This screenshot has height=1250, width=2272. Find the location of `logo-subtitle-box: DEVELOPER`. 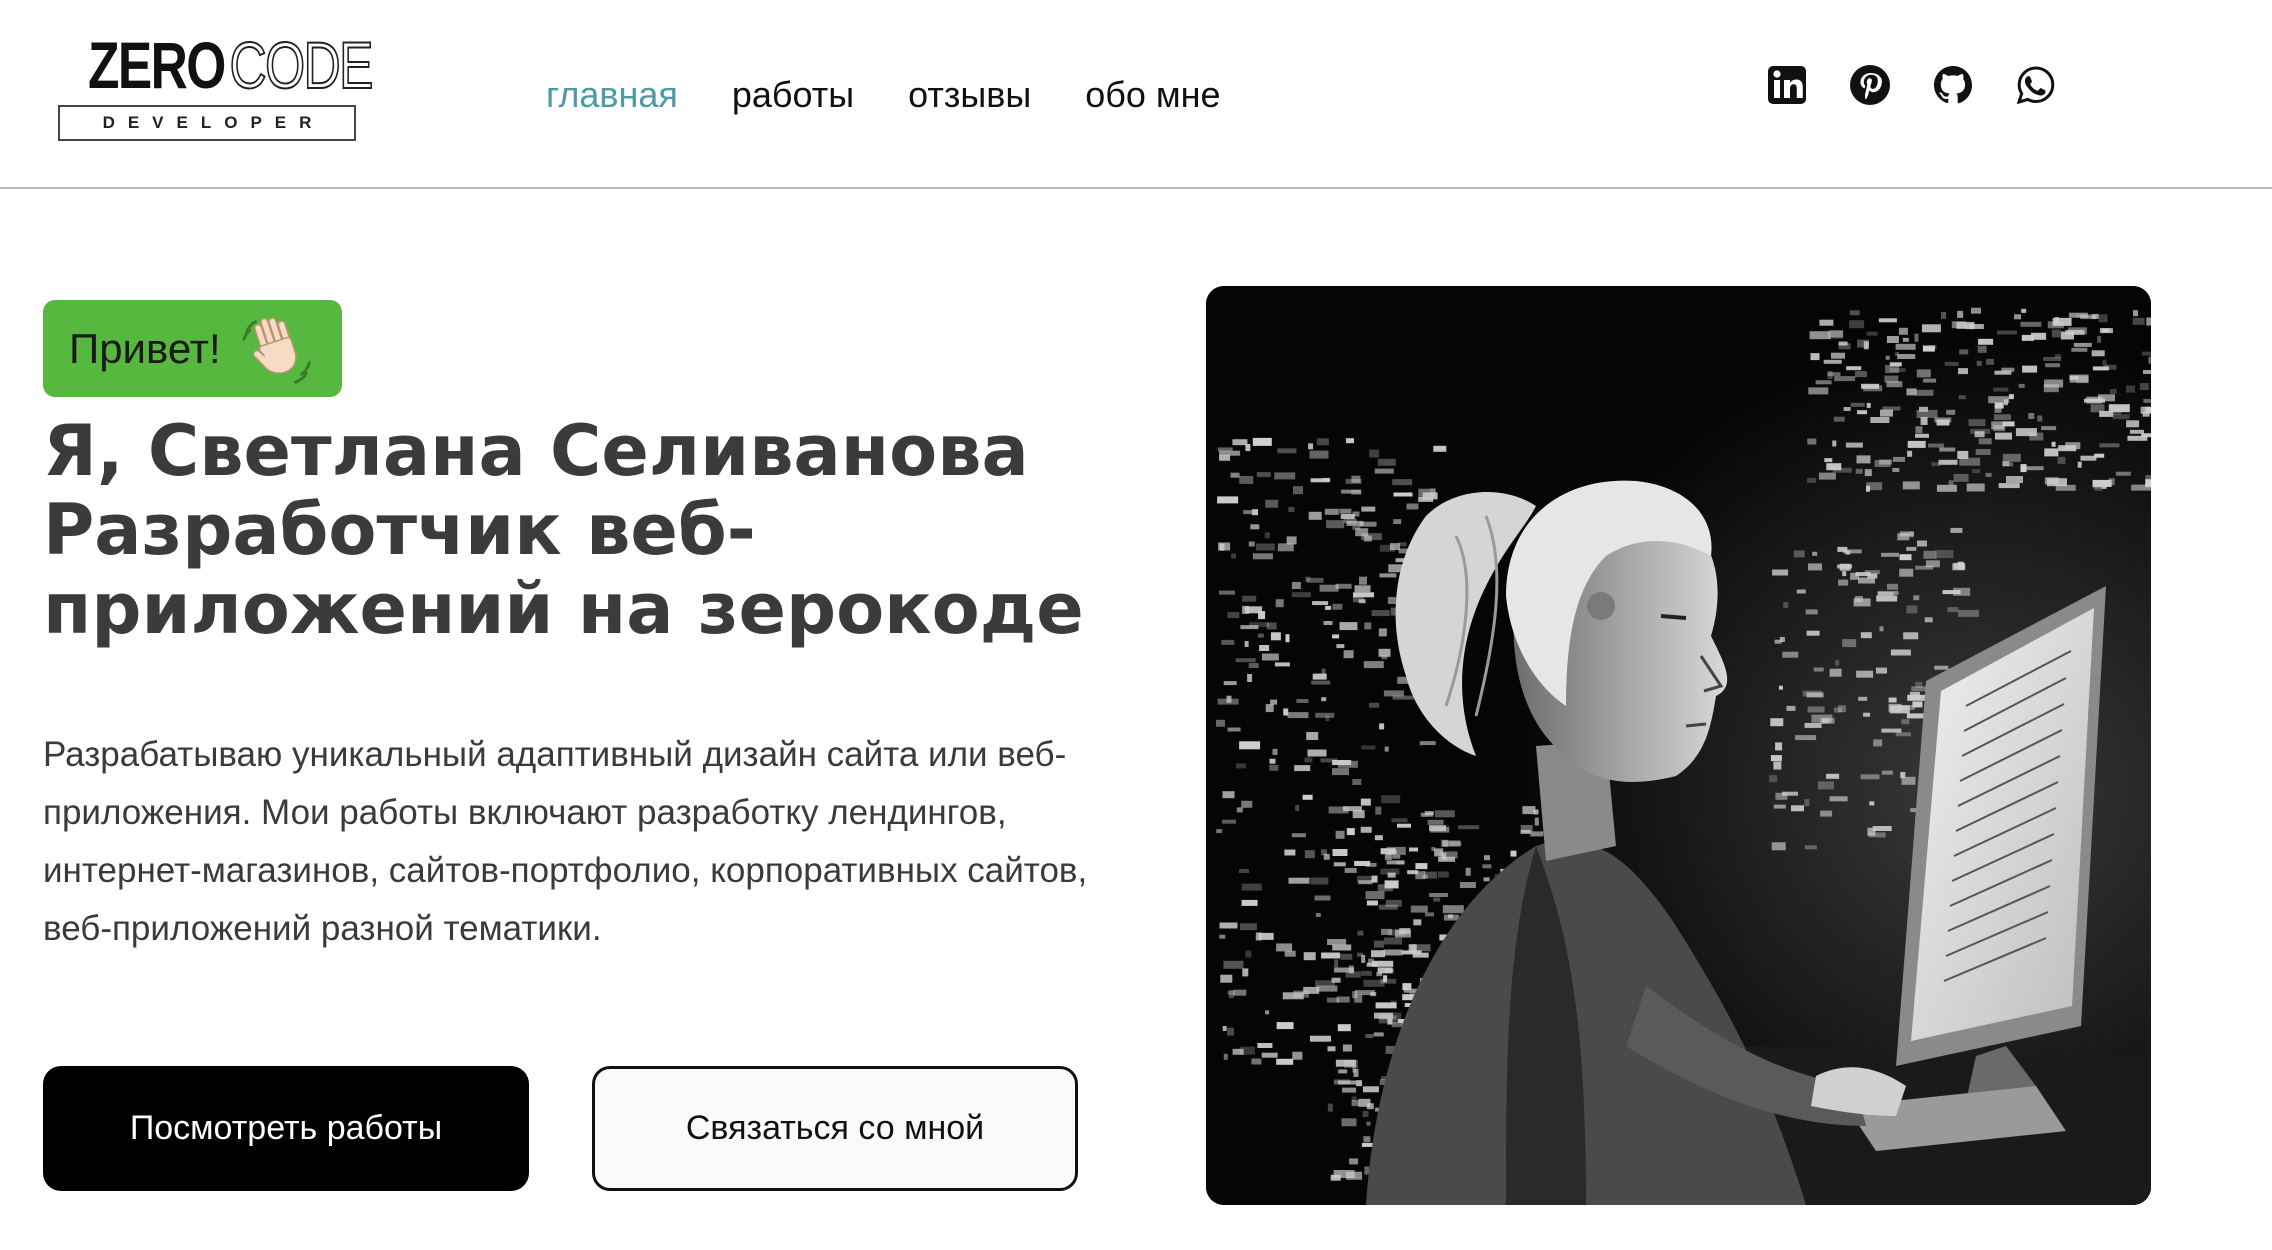

logo-subtitle-box: DEVELOPER is located at coordinates (207, 123).